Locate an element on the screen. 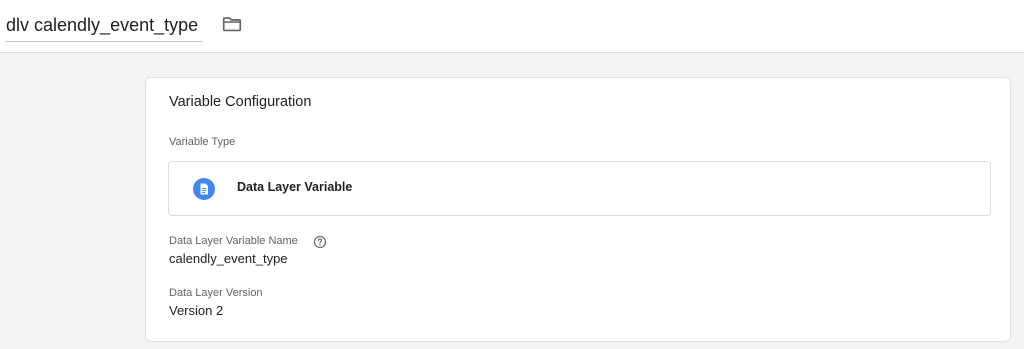 The height and width of the screenshot is (349, 1024). variable-type-label: Variable Type is located at coordinates (202, 142).